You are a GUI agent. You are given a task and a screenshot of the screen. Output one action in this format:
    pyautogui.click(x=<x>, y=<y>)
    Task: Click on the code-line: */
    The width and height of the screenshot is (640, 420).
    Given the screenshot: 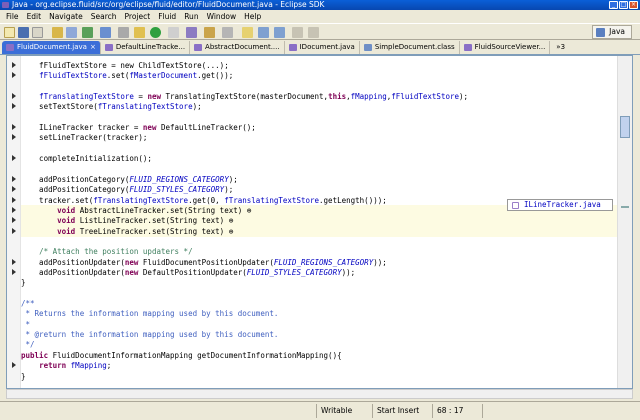 What is the action you would take?
    pyautogui.click(x=320, y=344)
    